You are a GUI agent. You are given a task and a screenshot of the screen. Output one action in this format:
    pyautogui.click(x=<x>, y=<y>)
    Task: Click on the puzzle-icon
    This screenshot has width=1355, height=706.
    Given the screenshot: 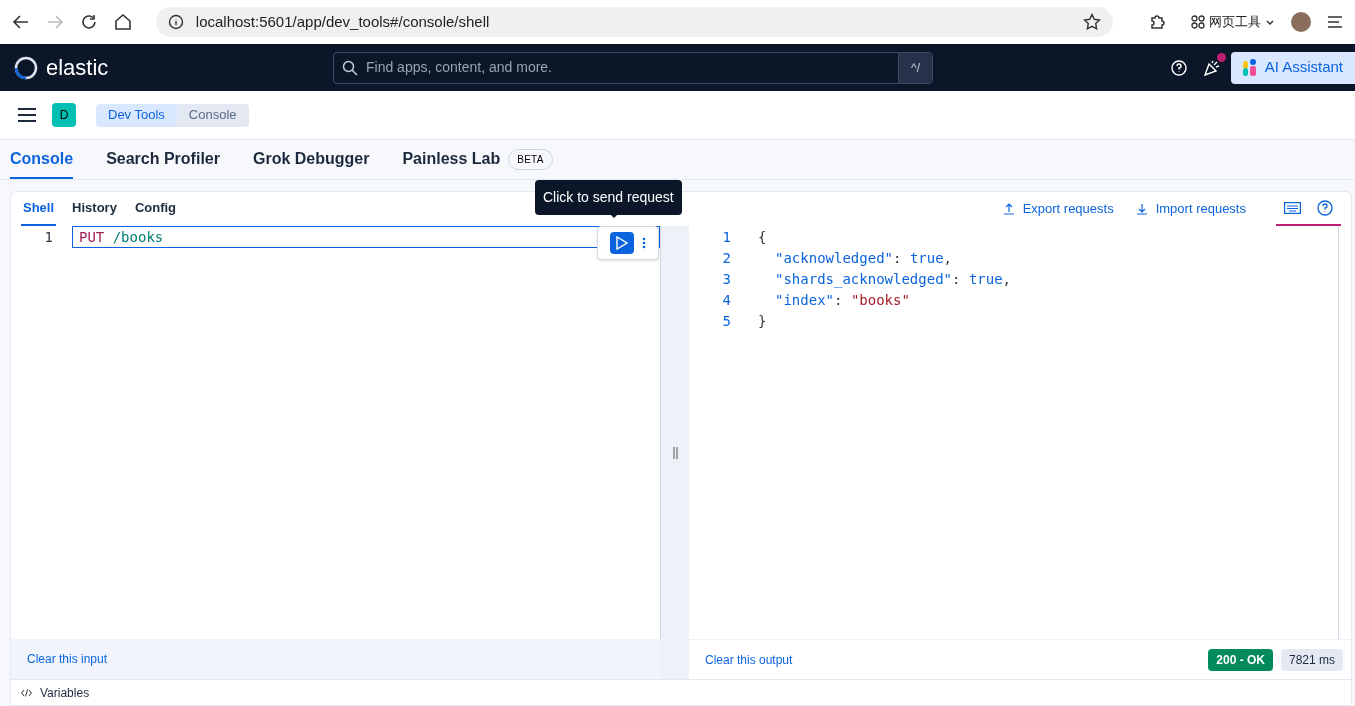 What is the action you would take?
    pyautogui.click(x=1158, y=22)
    